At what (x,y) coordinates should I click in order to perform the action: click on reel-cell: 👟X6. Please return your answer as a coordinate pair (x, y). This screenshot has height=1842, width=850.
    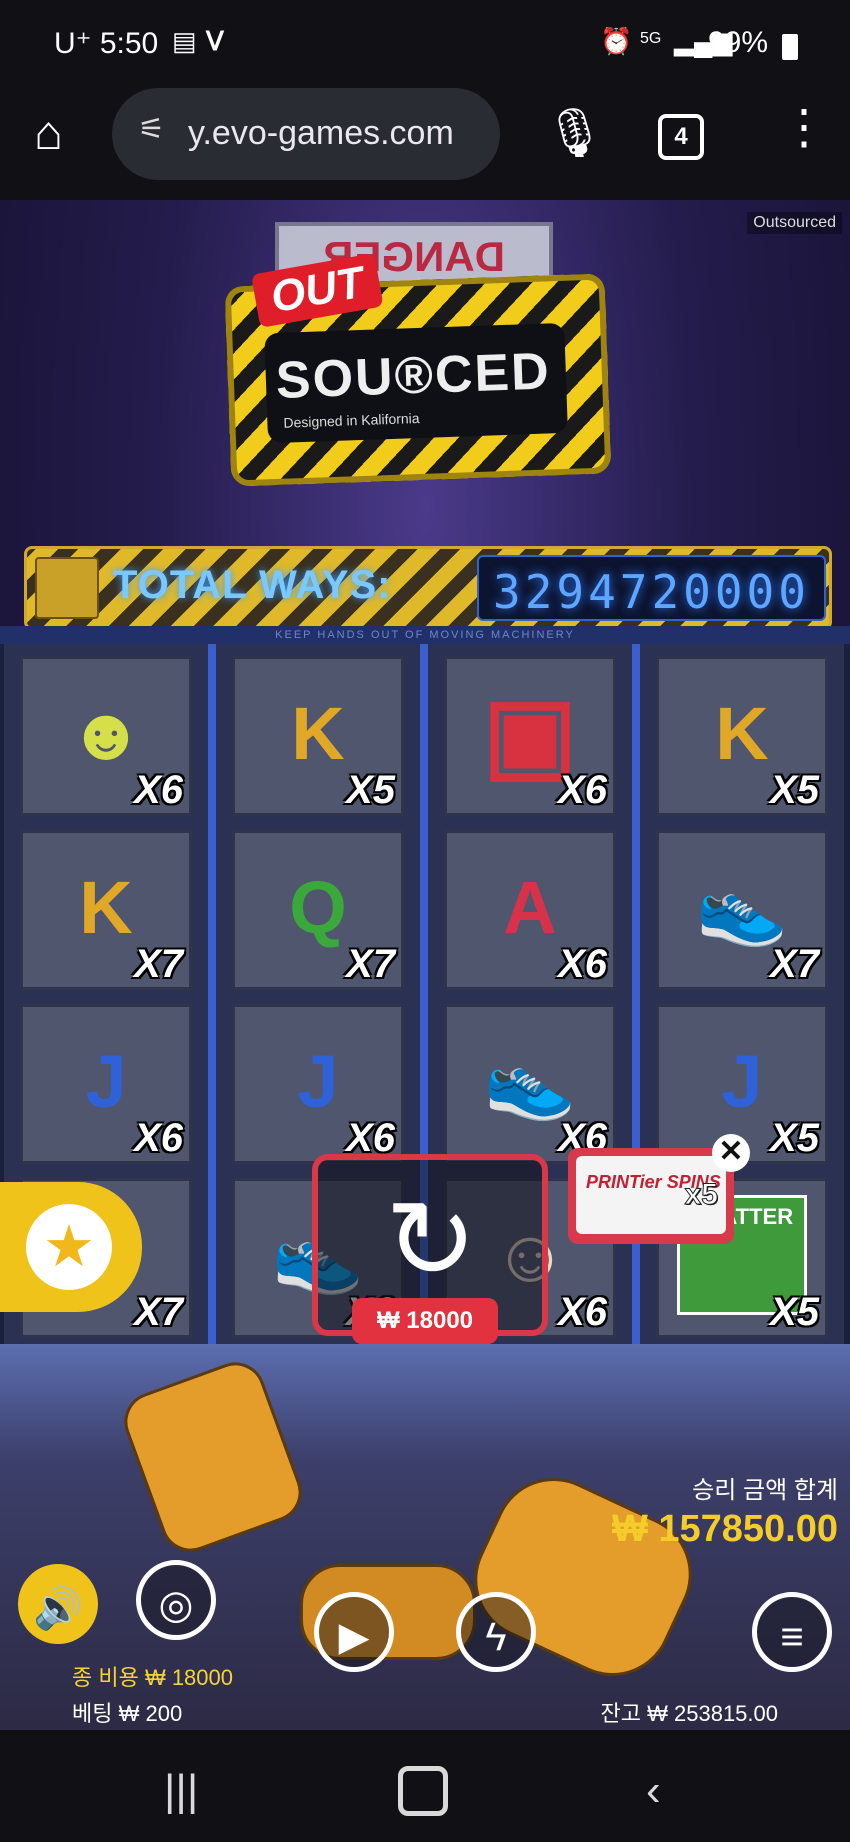
    Looking at the image, I should click on (530, 1084).